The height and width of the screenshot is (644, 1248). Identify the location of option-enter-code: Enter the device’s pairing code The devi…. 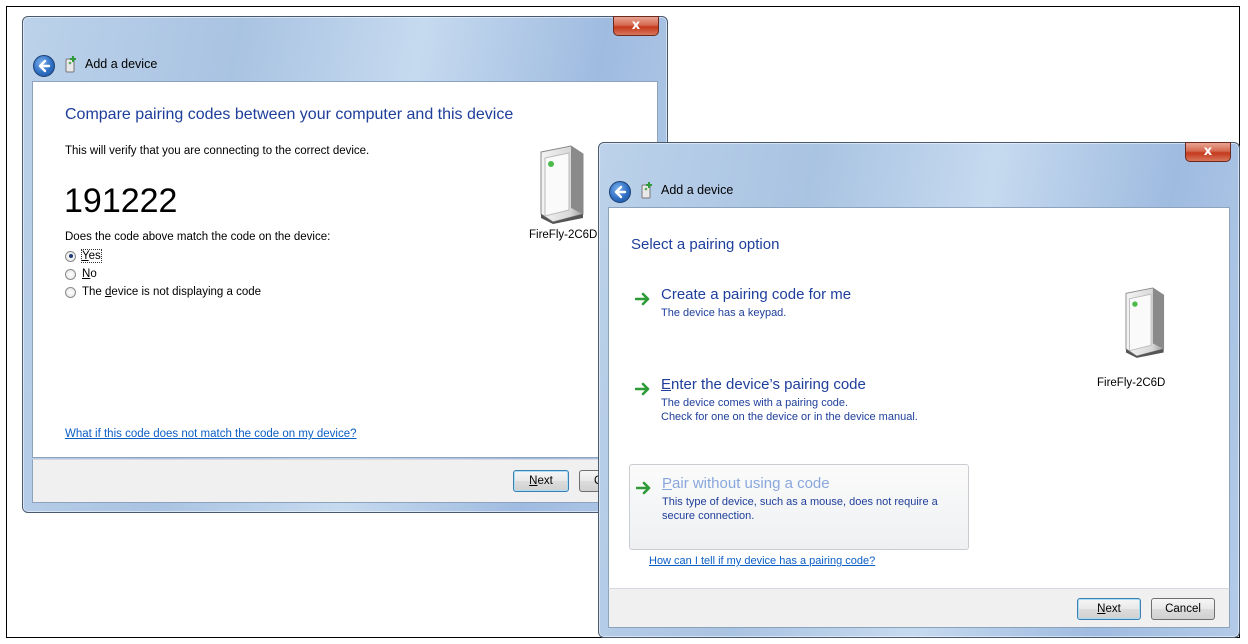
(799, 401).